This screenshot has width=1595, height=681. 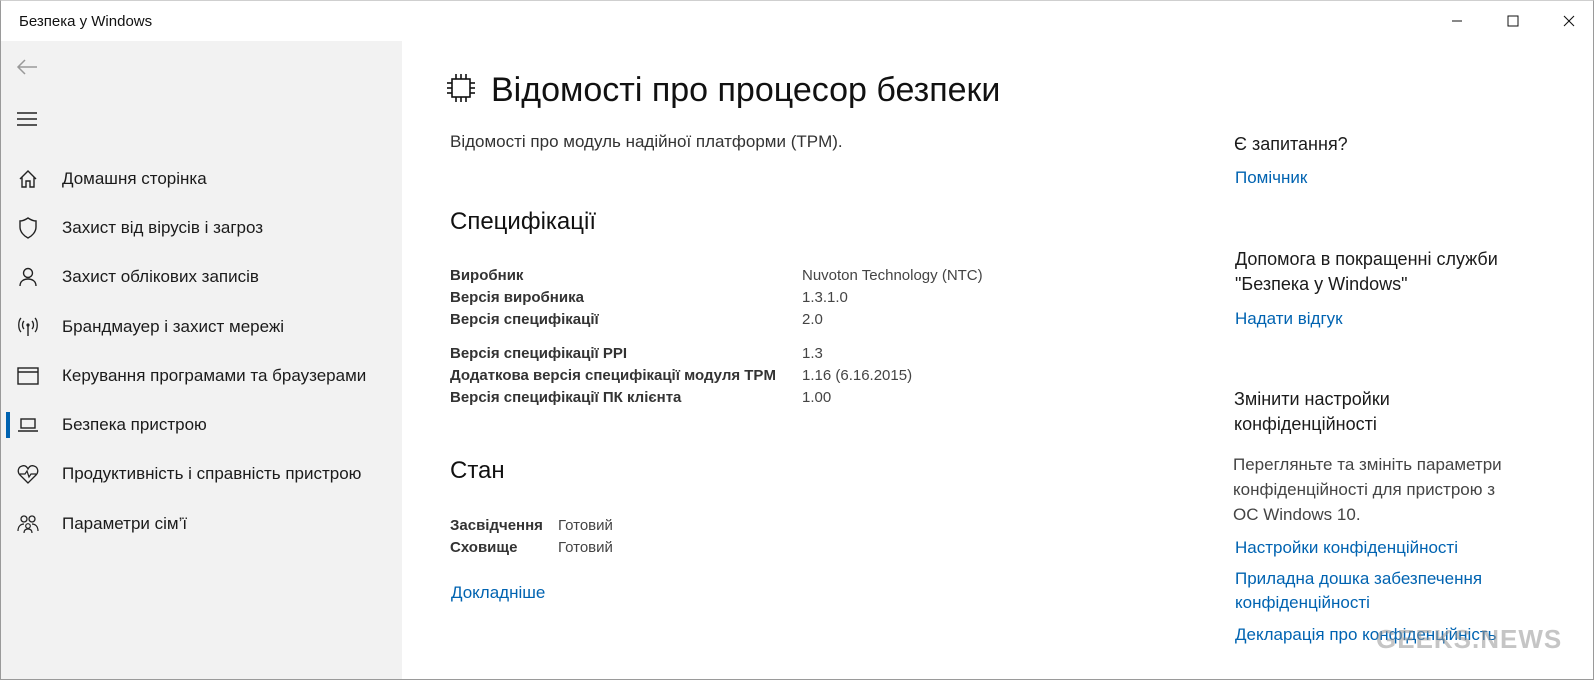 What do you see at coordinates (797, 21) in the screenshot?
I see `title-bar: Безпека у Windows` at bounding box center [797, 21].